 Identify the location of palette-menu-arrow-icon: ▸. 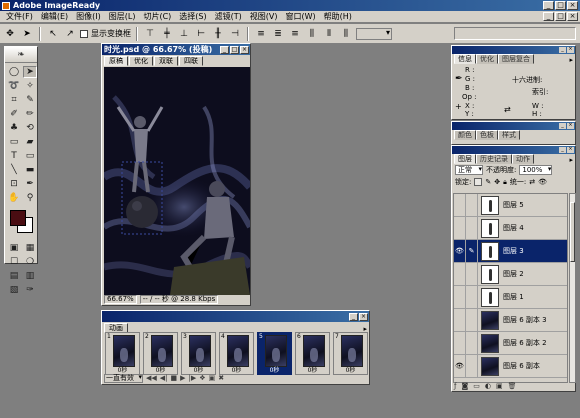
(571, 60).